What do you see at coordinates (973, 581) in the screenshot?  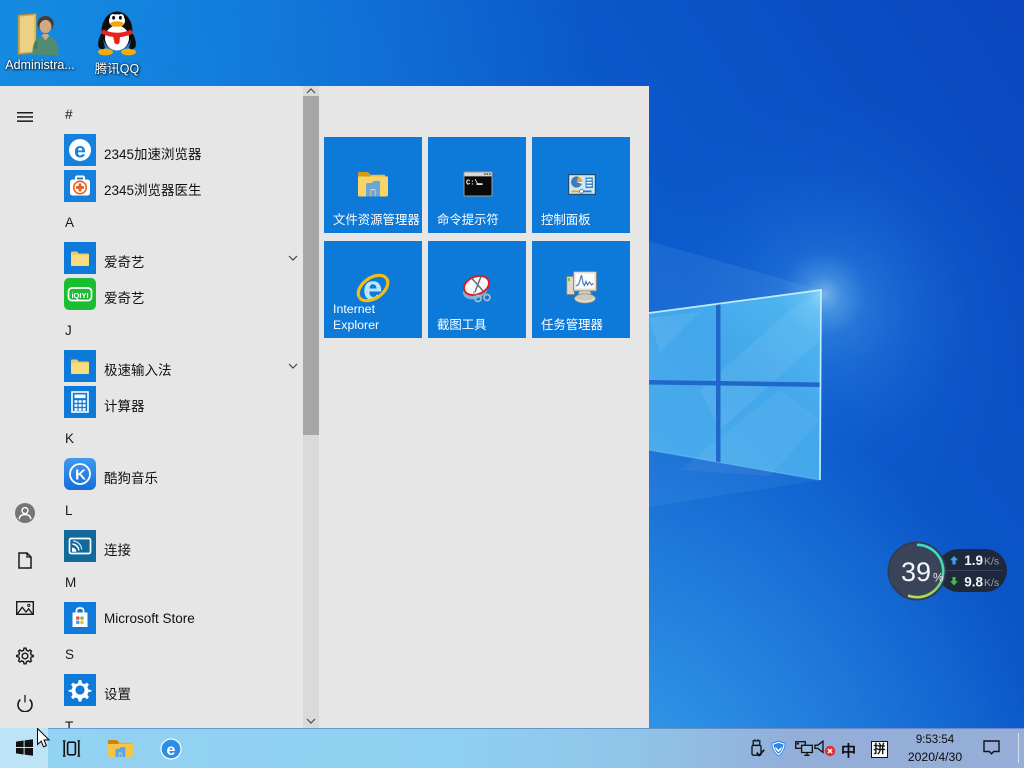 I see `svg-text: 9.8` at bounding box center [973, 581].